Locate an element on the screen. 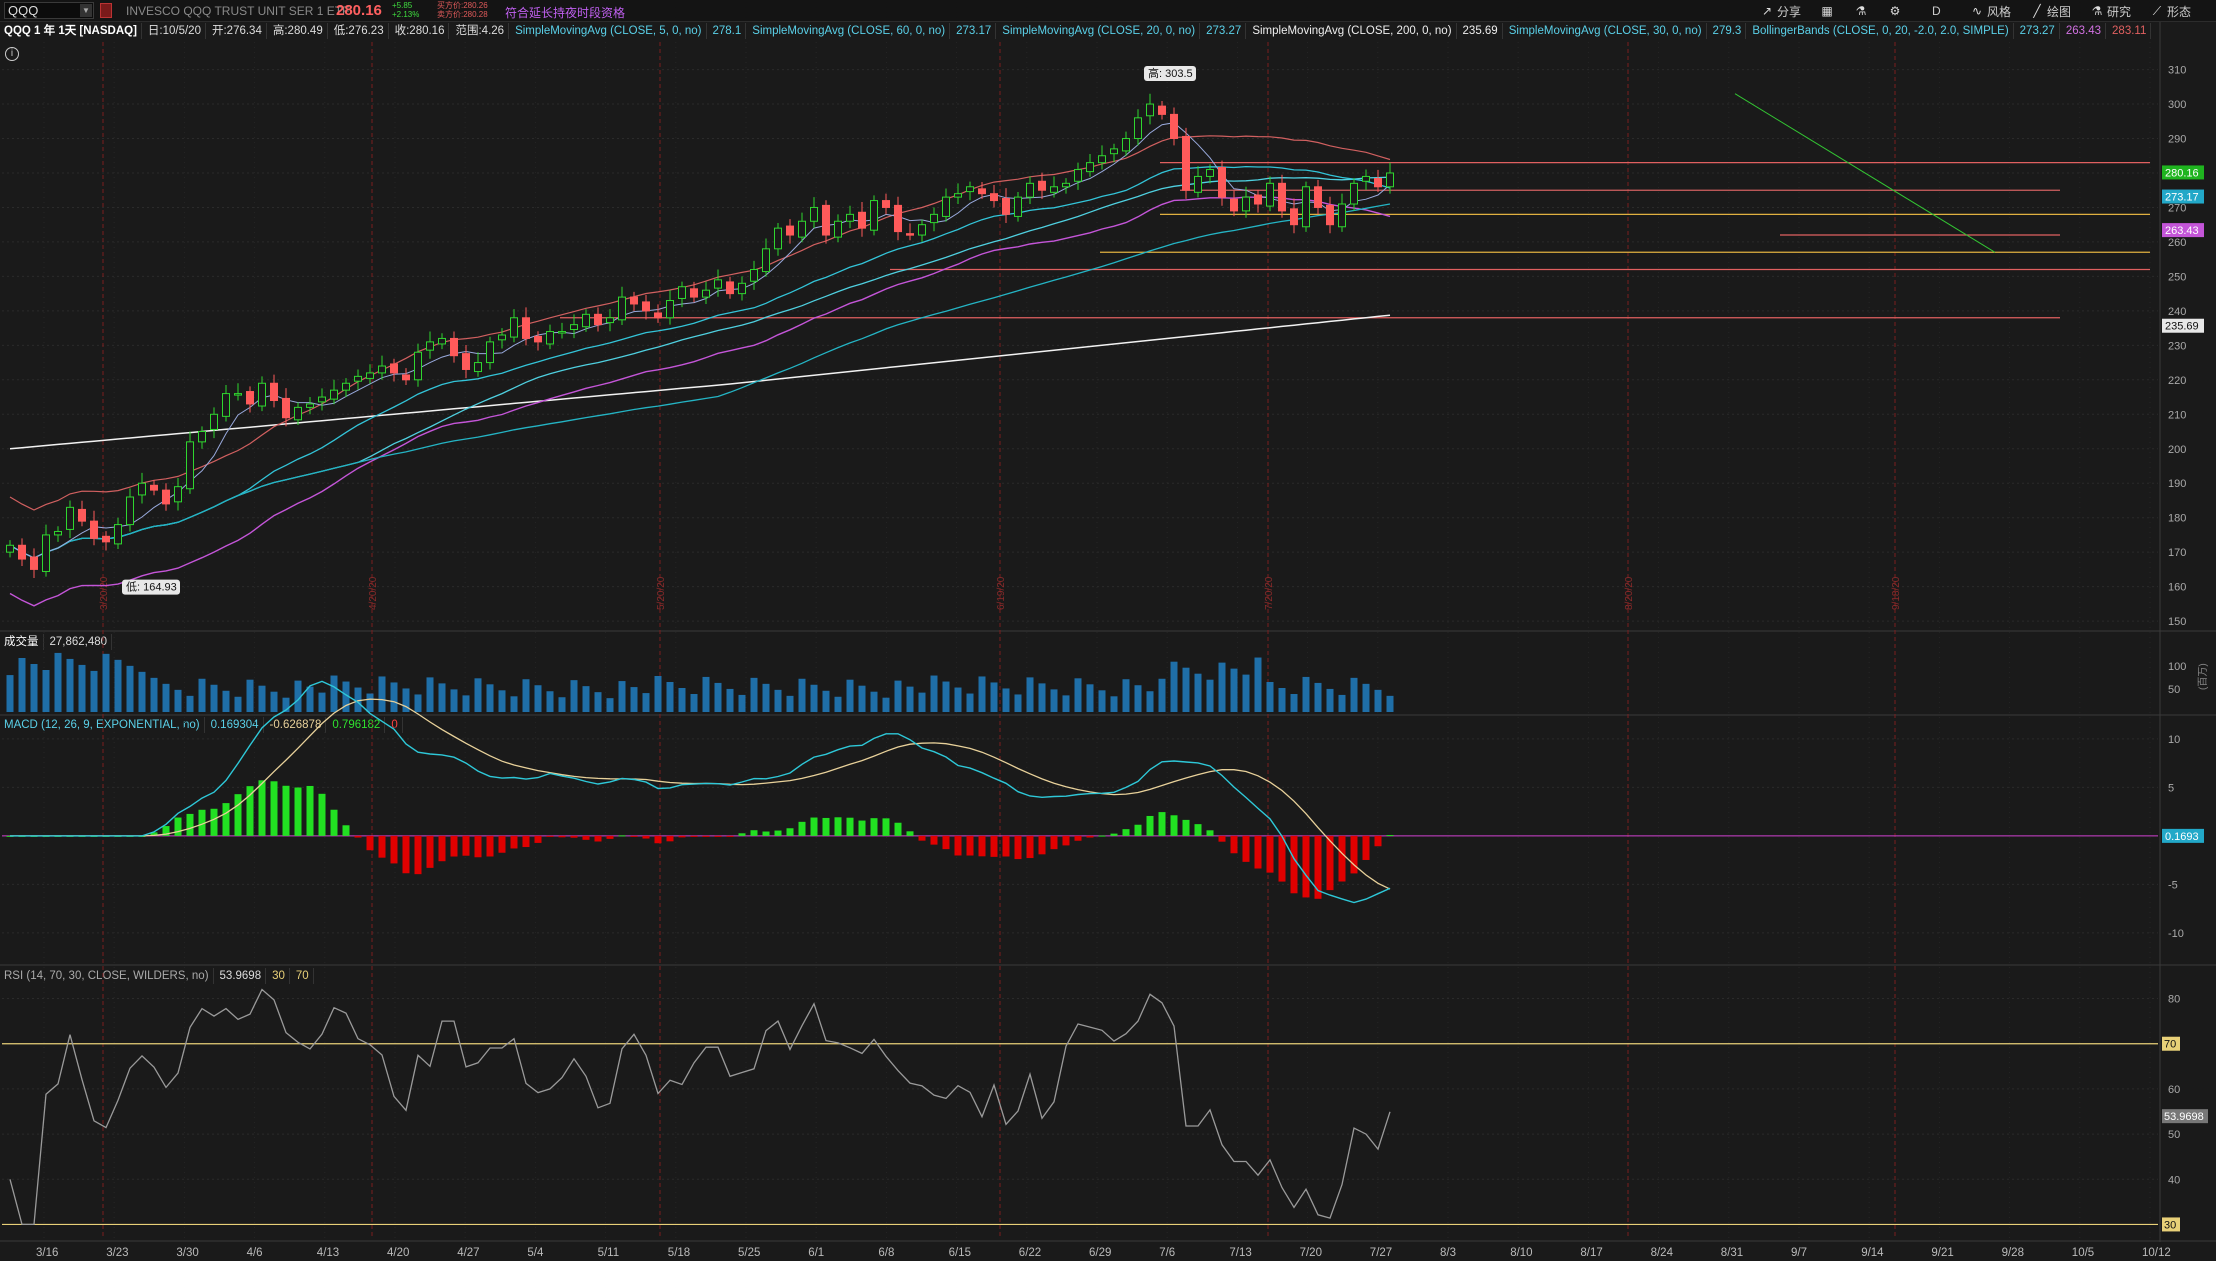  volume-axis-unit: (百万) is located at coordinates (2203, 676).